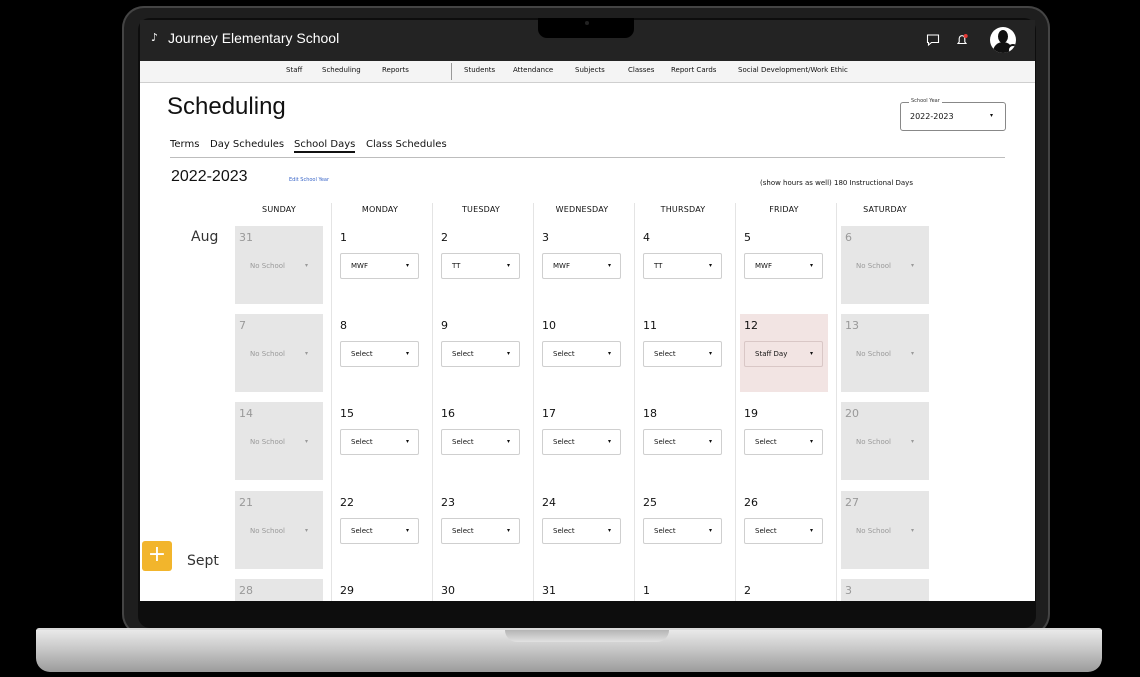 Image resolution: width=1140 pixels, height=677 pixels. I want to click on nav-scheduling: Scheduling, so click(341, 70).